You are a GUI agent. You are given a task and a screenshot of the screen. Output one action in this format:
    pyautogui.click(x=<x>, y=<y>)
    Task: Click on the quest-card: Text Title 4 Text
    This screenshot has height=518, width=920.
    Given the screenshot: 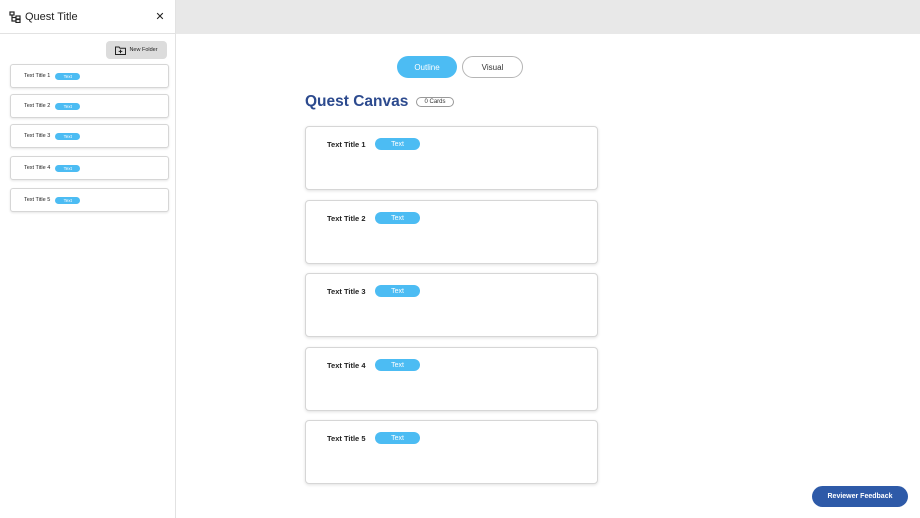 What is the action you would take?
    pyautogui.click(x=451, y=379)
    